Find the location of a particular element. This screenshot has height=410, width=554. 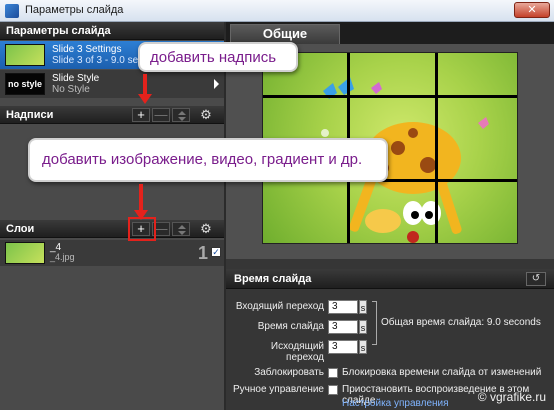

in-transition-unit: s is located at coordinates (363, 307).